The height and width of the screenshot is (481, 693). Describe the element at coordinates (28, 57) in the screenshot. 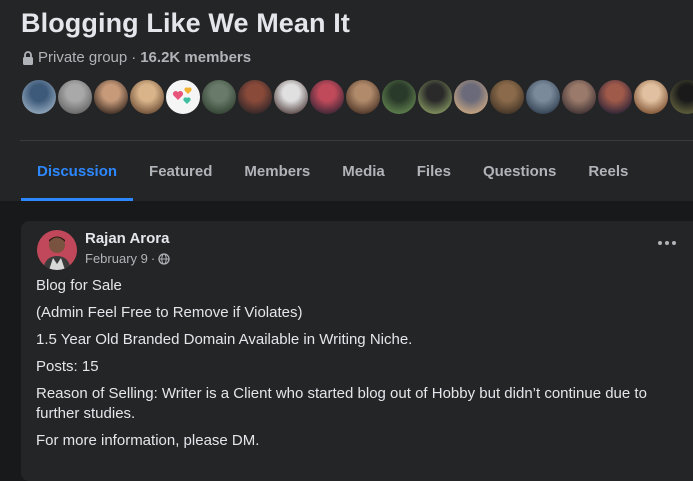

I see `lock-icon` at that location.